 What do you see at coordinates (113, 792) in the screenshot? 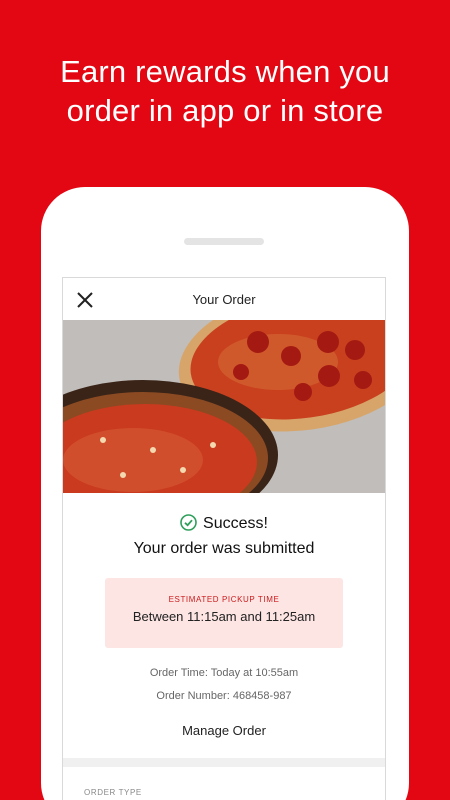
I see `order-type-label: ORDER TYPE` at bounding box center [113, 792].